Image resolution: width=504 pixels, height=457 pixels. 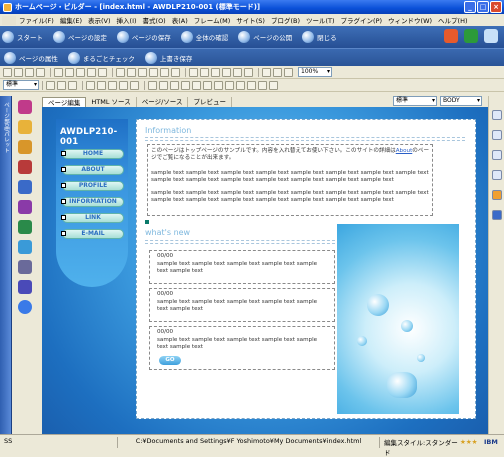 What do you see at coordinates (288, 72) in the screenshot?
I see `fit-icon` at bounding box center [288, 72].